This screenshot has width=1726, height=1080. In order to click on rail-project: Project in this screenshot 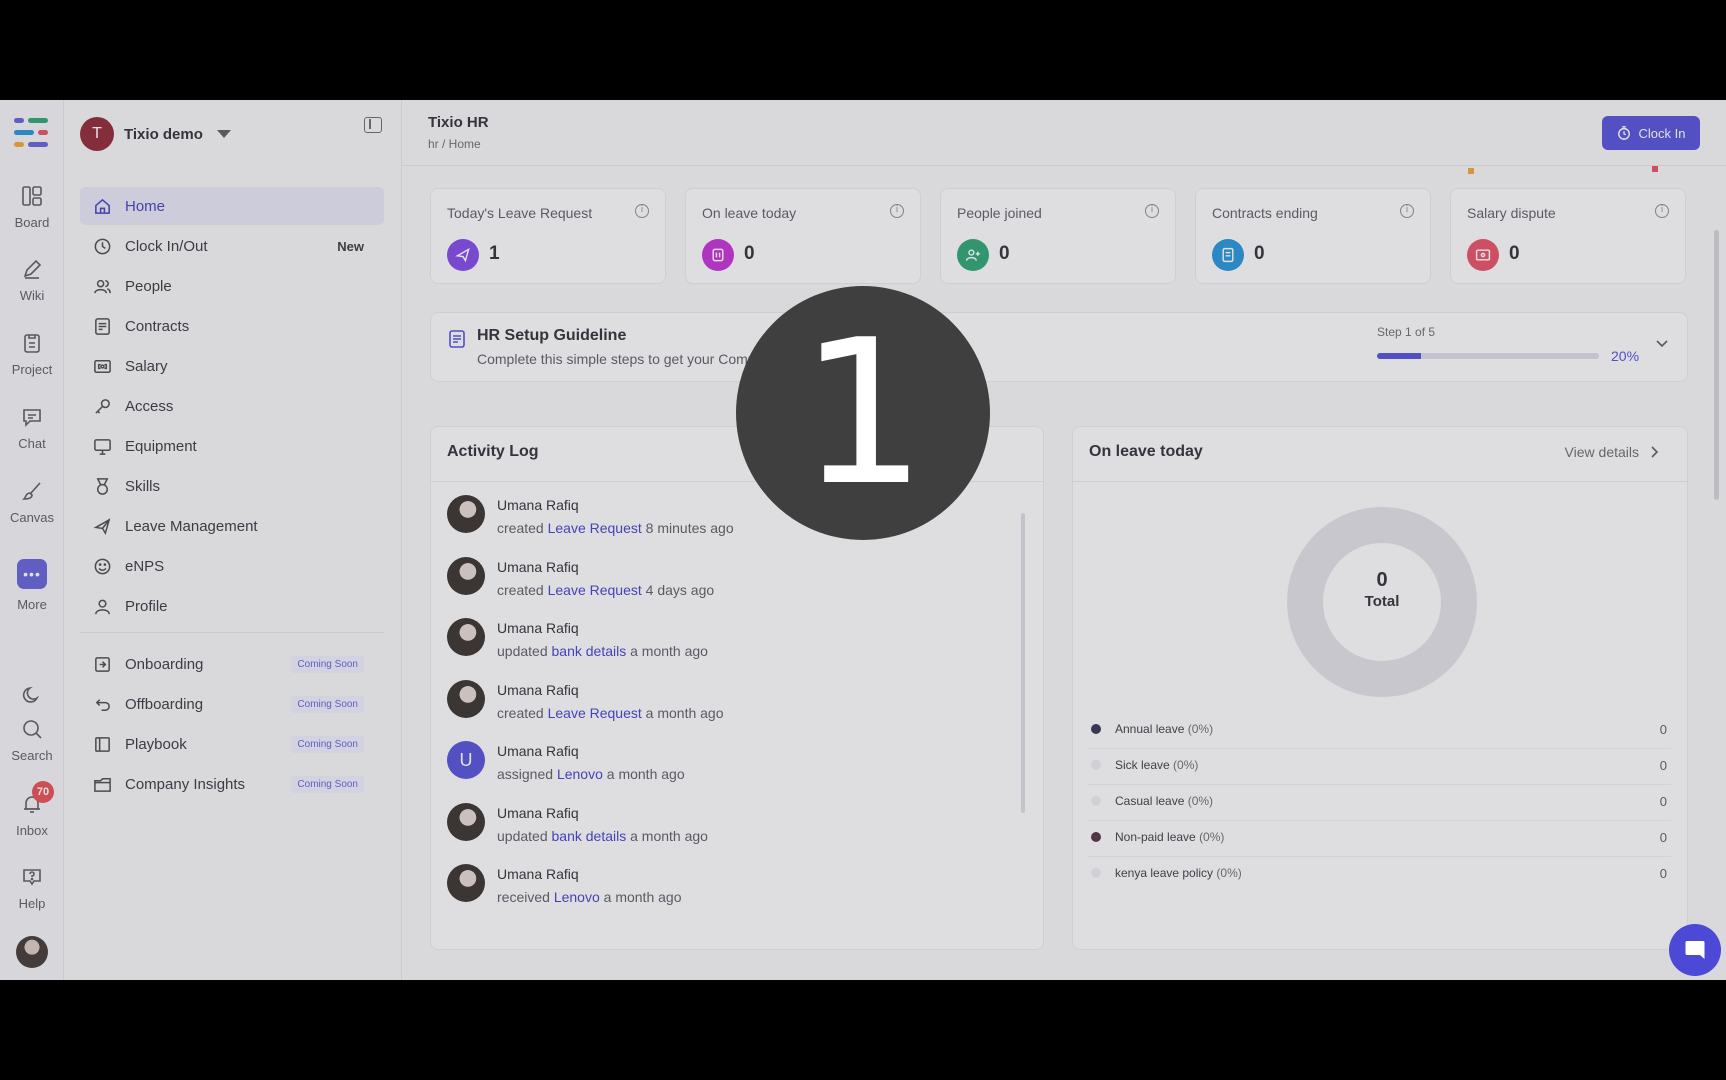, I will do `click(32, 354)`.